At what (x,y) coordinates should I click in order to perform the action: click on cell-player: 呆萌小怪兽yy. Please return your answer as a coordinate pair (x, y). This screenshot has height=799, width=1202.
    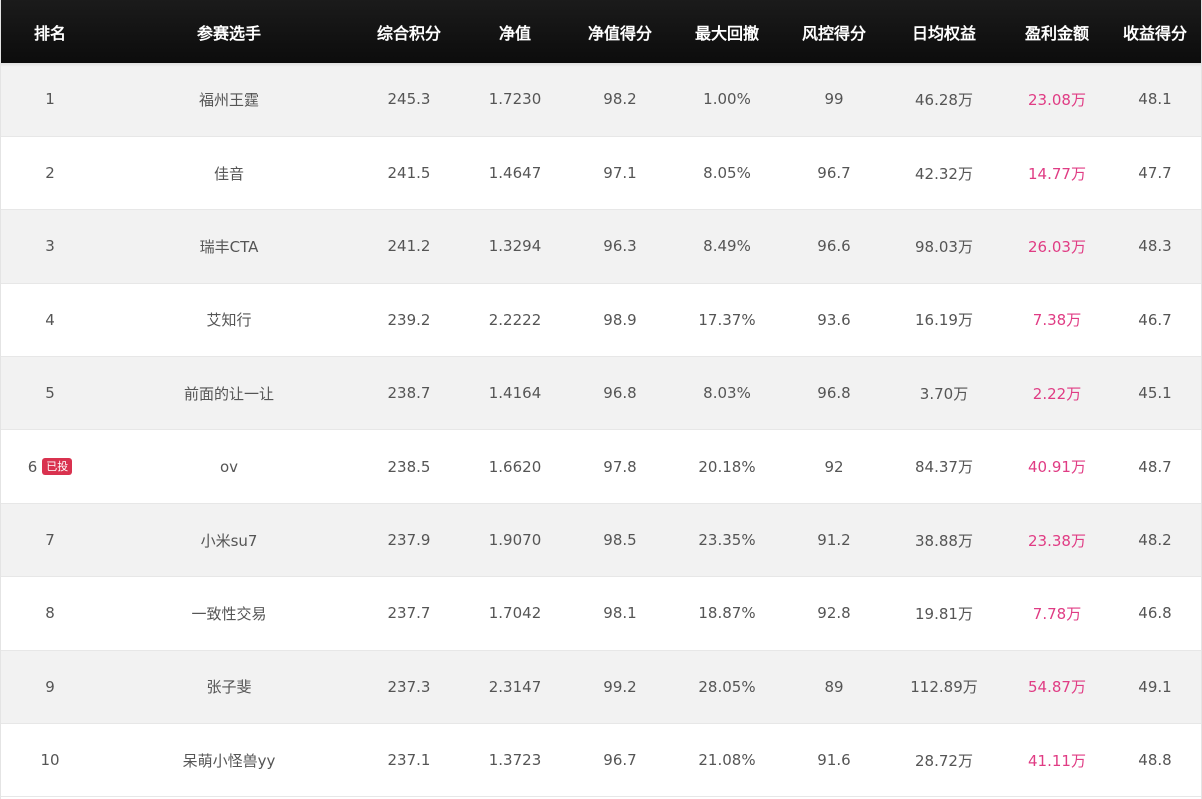
    Looking at the image, I should click on (229, 760).